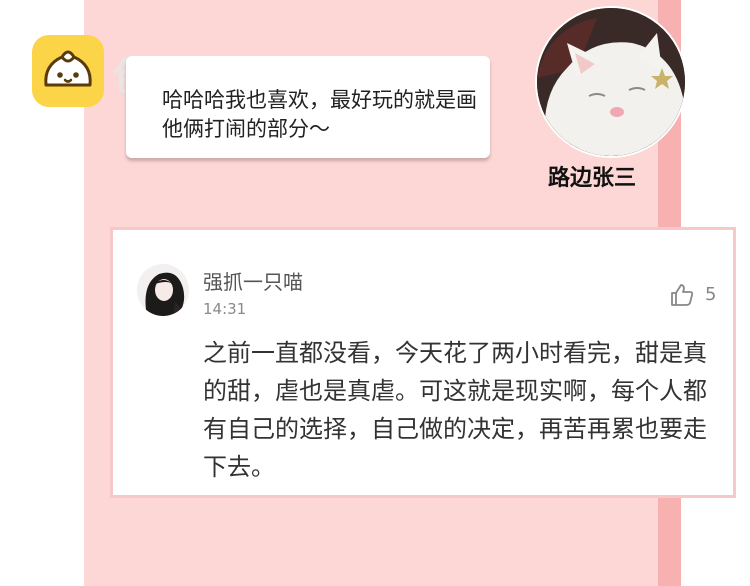 The image size is (750, 586). I want to click on post-text: 哈哈哈我也喜欢，最好玩的就是画他俩打闹的部分～, so click(319, 114).